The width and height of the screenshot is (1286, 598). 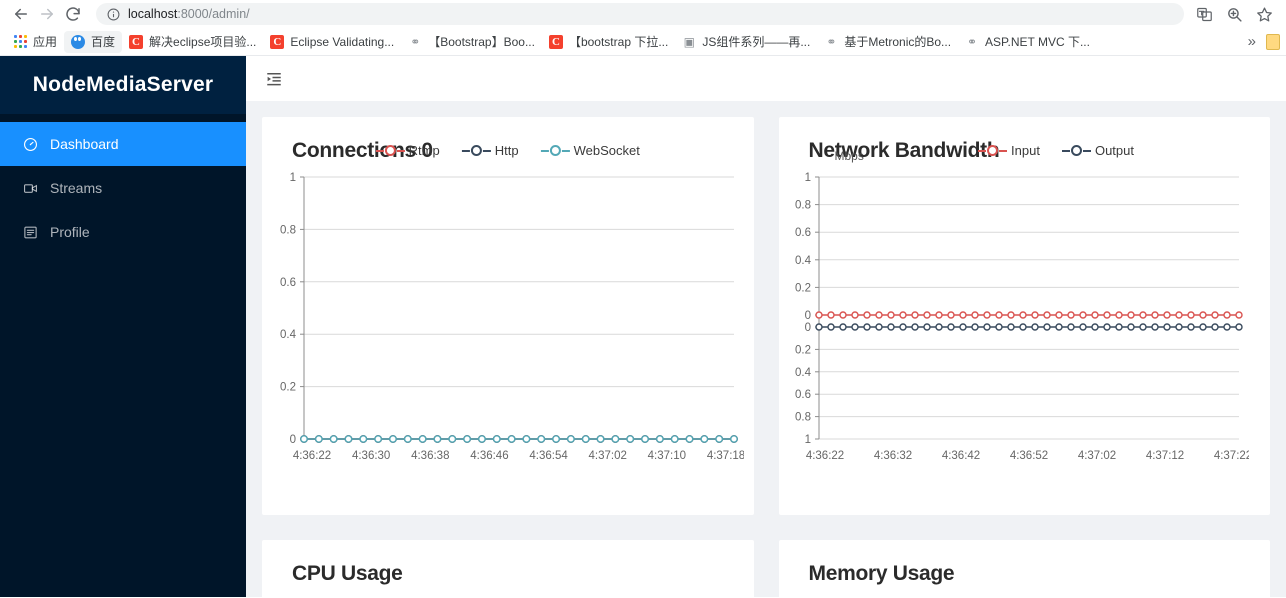 I want to click on url-text: localhost:8000/admin/, so click(x=189, y=14).